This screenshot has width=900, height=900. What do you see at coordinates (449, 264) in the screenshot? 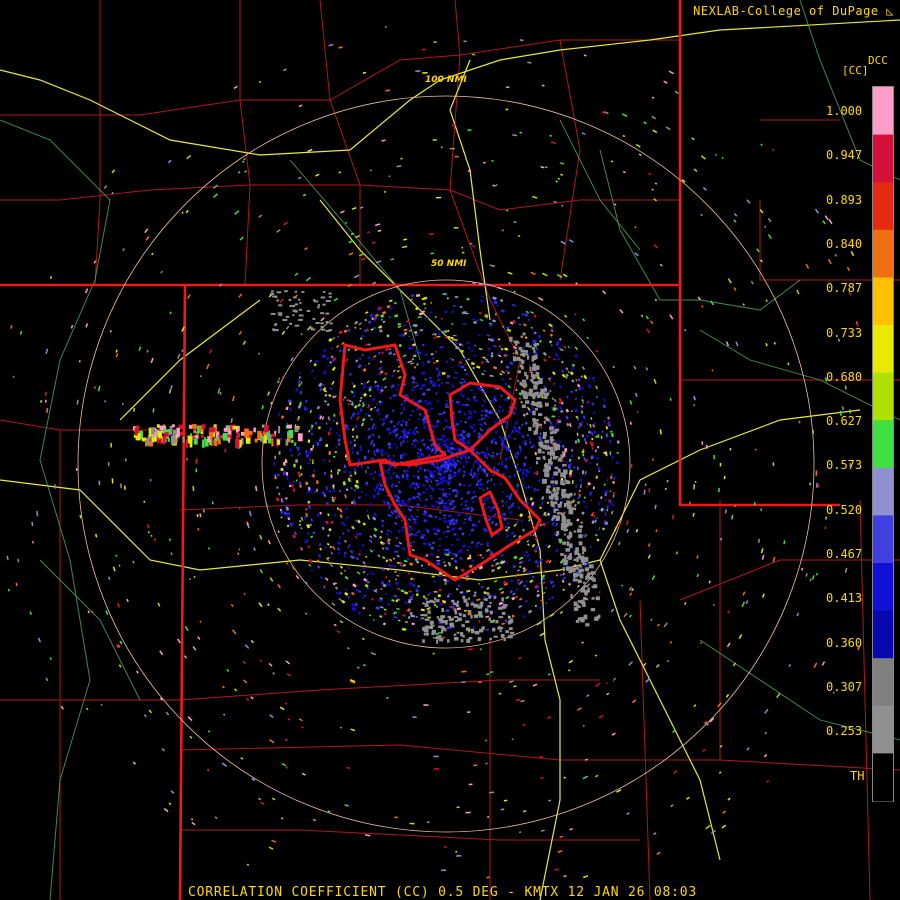
I see `ring-label-50: 50 NMI` at bounding box center [449, 264].